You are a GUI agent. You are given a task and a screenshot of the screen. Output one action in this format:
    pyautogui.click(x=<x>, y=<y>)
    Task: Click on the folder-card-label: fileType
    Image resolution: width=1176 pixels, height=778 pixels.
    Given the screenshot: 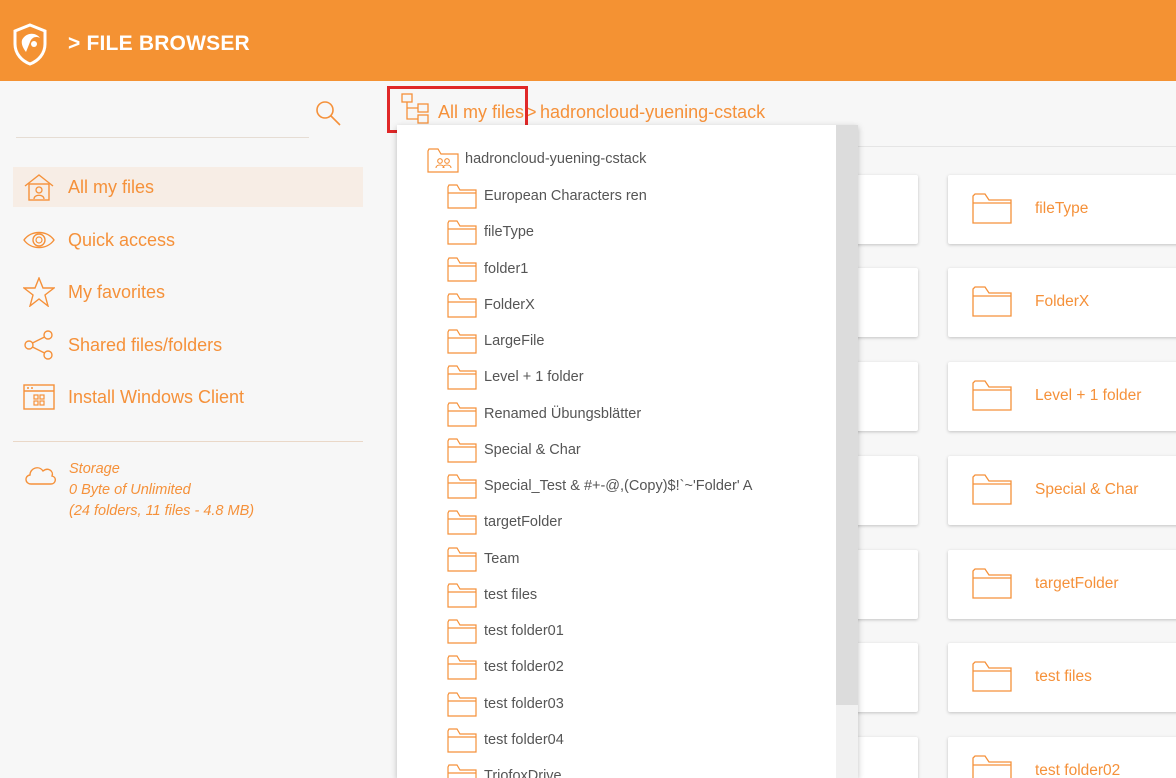 What is the action you would take?
    pyautogui.click(x=1062, y=208)
    